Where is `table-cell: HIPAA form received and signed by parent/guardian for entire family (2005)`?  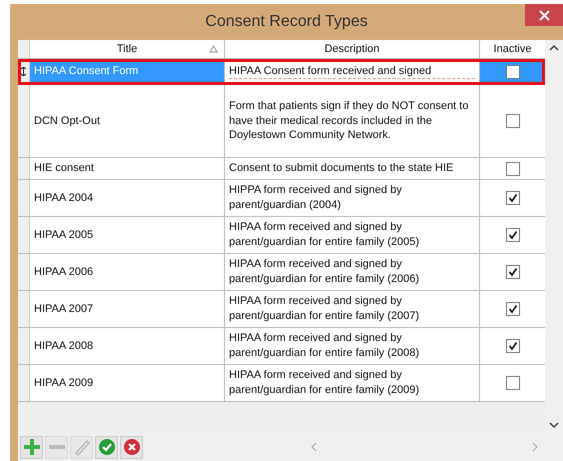 table-cell: HIPAA form received and signed by parent/guardian for entire family (2005) is located at coordinates (352, 235).